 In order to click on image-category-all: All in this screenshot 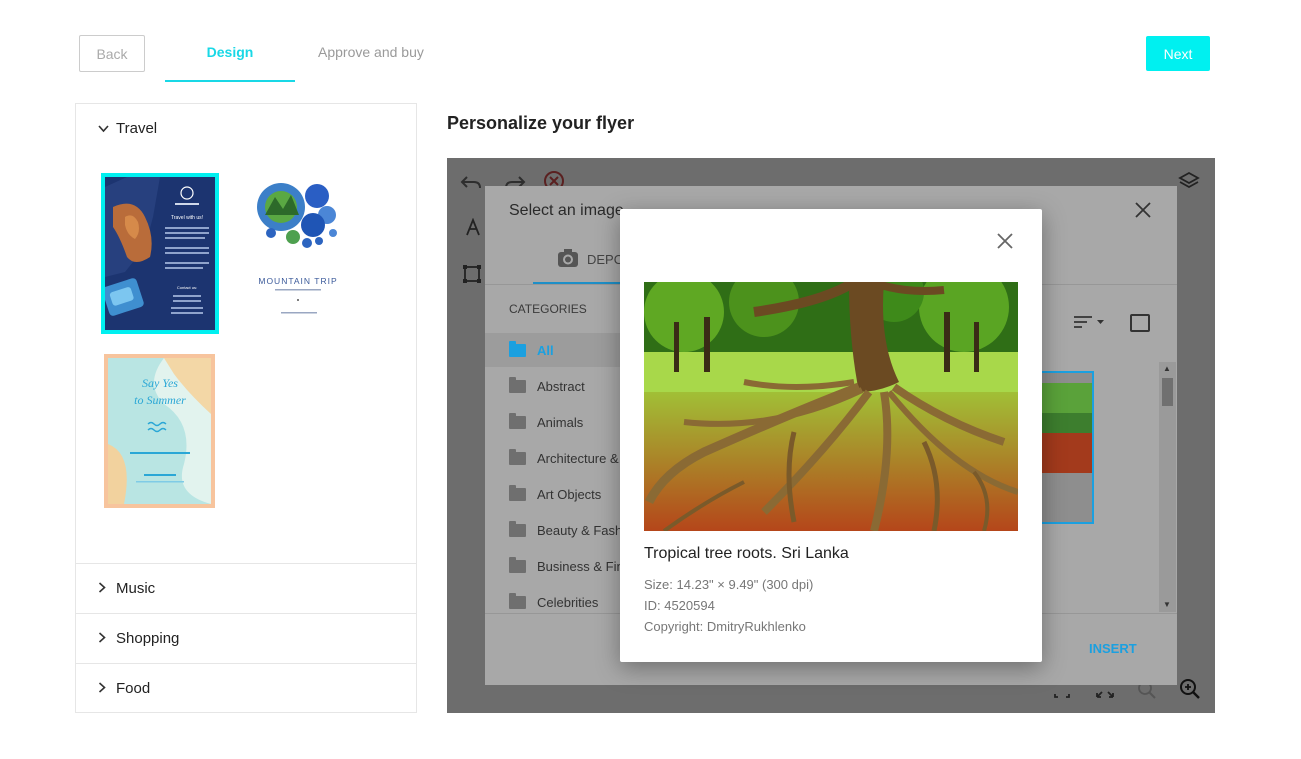, I will do `click(560, 350)`.